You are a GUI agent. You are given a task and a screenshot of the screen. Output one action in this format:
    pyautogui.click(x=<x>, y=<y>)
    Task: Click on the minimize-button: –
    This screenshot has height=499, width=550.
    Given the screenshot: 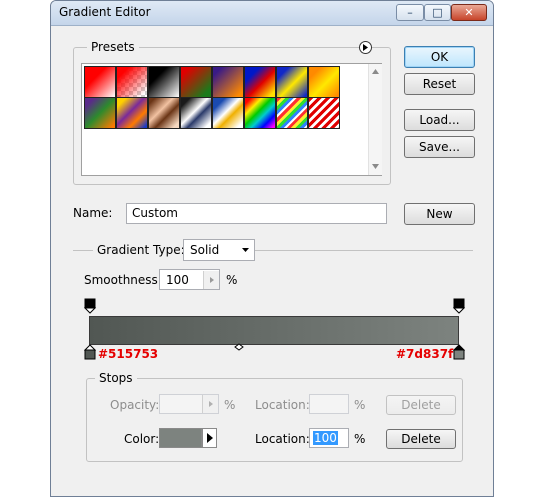 What is the action you would take?
    pyautogui.click(x=410, y=12)
    